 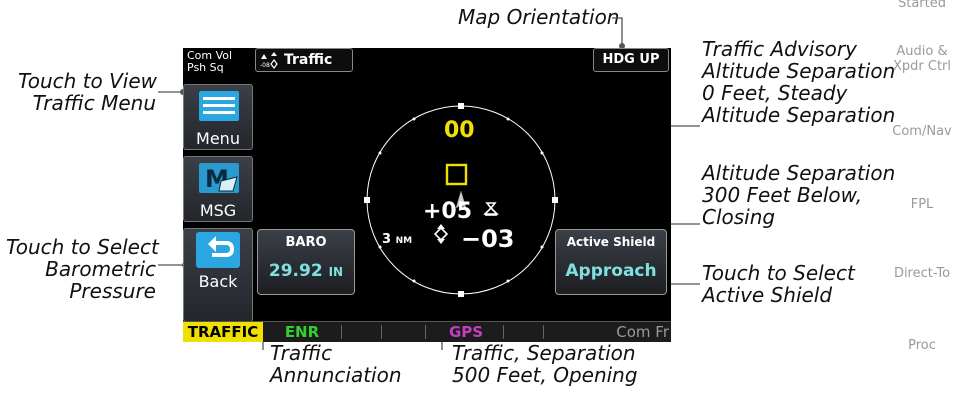 I want to click on tab-audio-xpdr-ctrl: Audio & Xpdr Ctrl, so click(x=922, y=59).